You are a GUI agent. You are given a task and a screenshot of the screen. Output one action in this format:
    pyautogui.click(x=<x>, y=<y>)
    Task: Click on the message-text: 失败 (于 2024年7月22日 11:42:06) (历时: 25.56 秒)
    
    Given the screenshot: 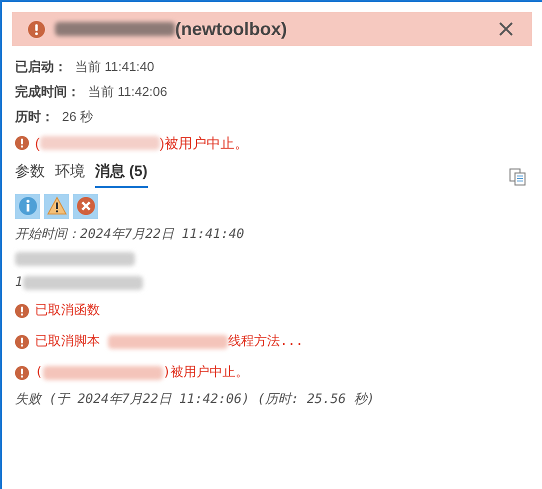 What is the action you would take?
    pyautogui.click(x=195, y=400)
    